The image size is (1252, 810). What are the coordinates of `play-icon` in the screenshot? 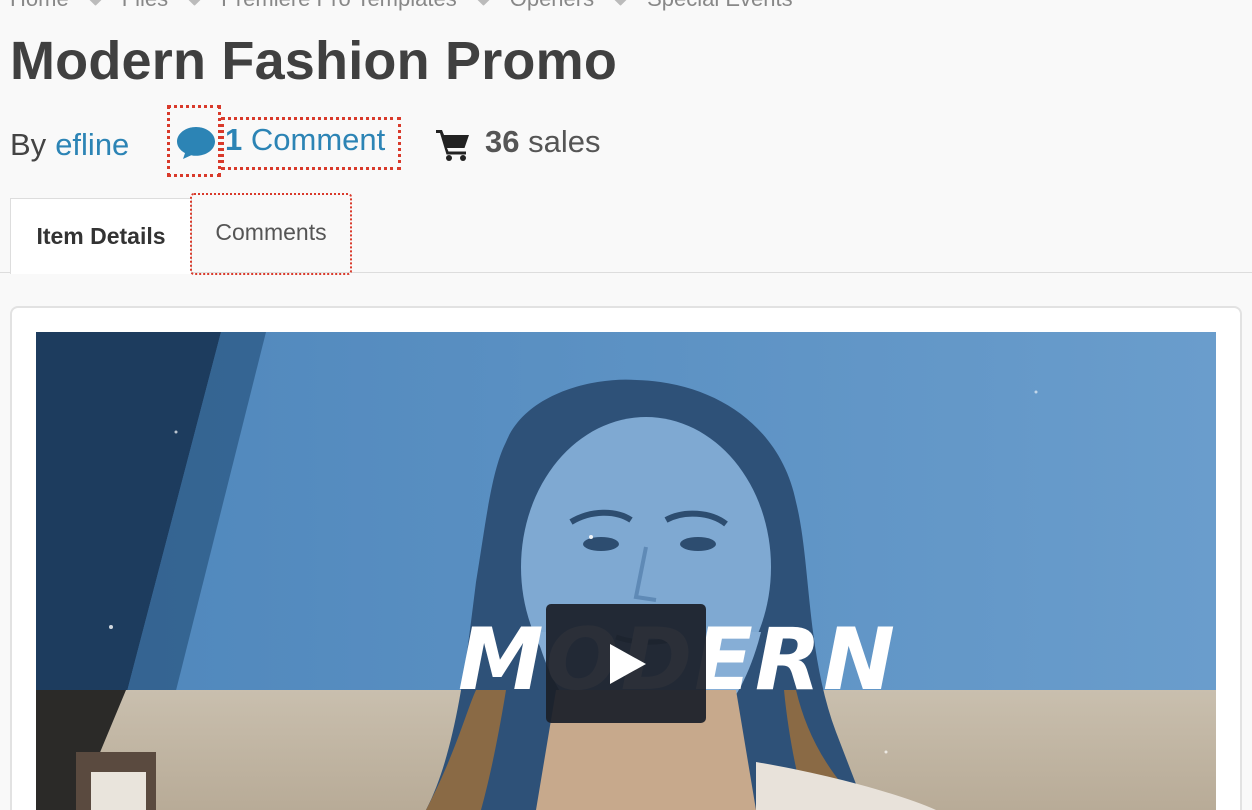 It's located at (628, 663).